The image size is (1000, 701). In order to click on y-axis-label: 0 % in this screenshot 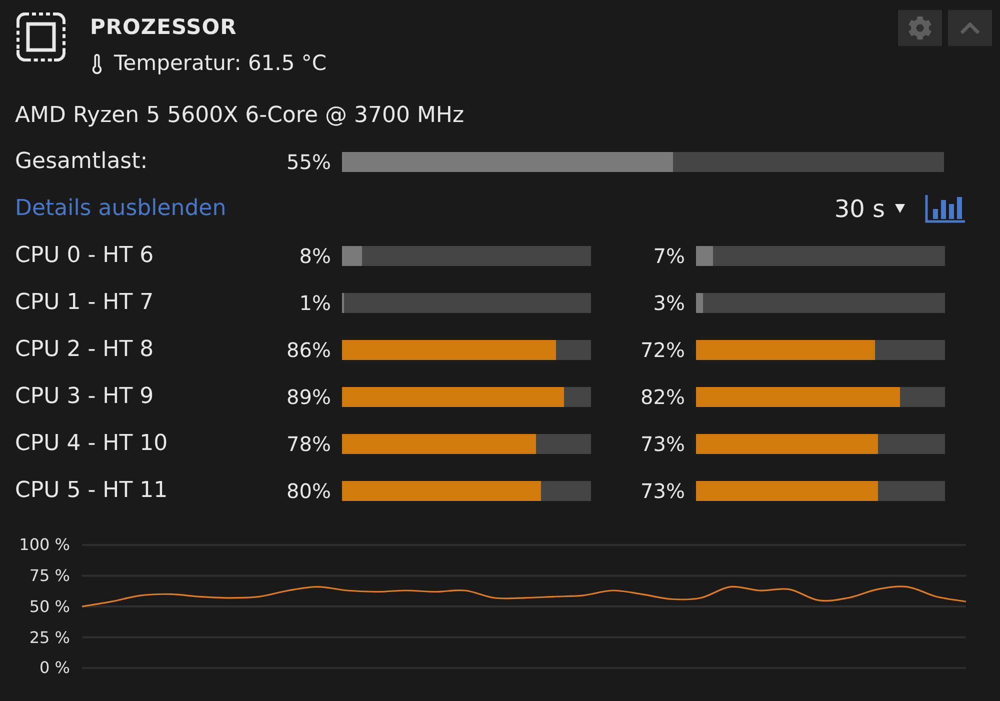, I will do `click(55, 668)`.